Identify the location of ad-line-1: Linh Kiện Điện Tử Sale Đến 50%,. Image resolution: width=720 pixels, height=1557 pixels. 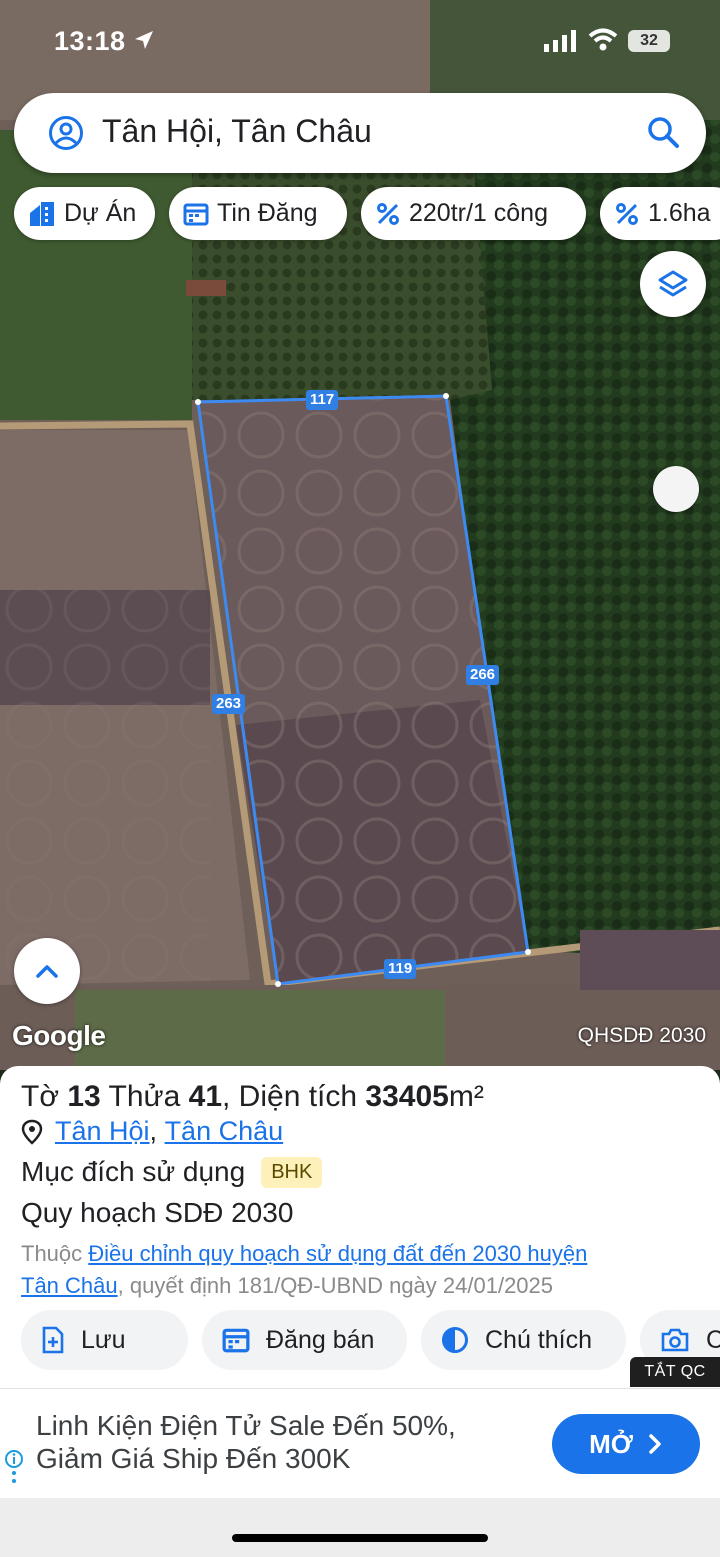
(246, 1425).